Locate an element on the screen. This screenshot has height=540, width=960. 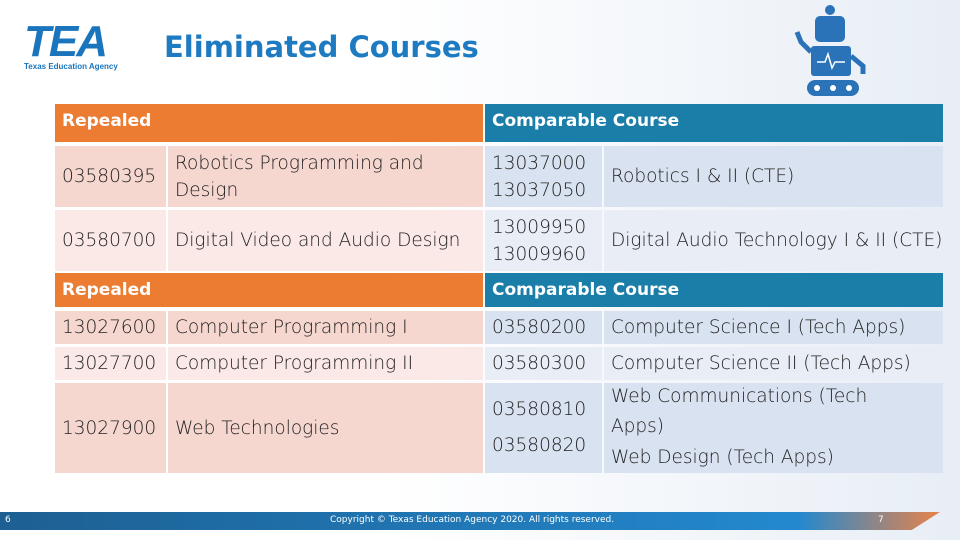
repealed-header-2: Repealed is located at coordinates (269, 290).